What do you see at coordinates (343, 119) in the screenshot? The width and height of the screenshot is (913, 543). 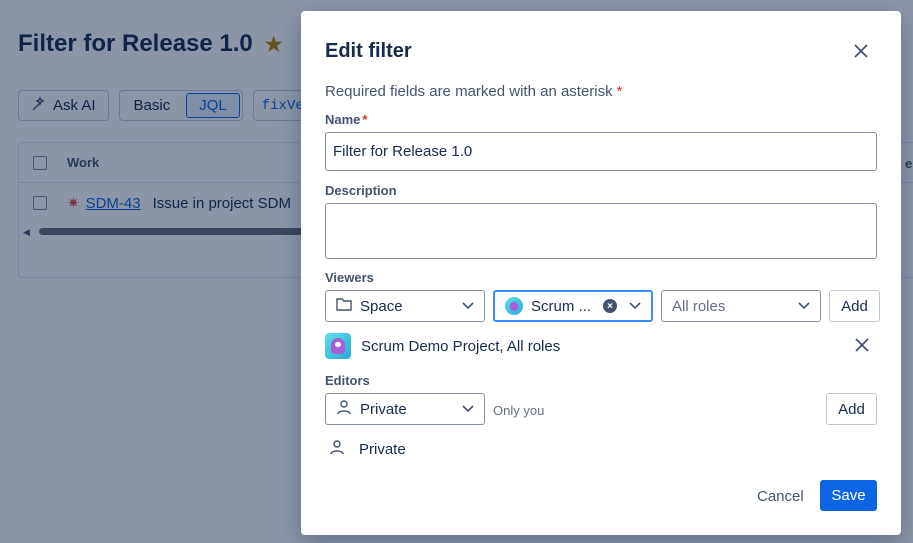 I see `name-label-text: Name` at bounding box center [343, 119].